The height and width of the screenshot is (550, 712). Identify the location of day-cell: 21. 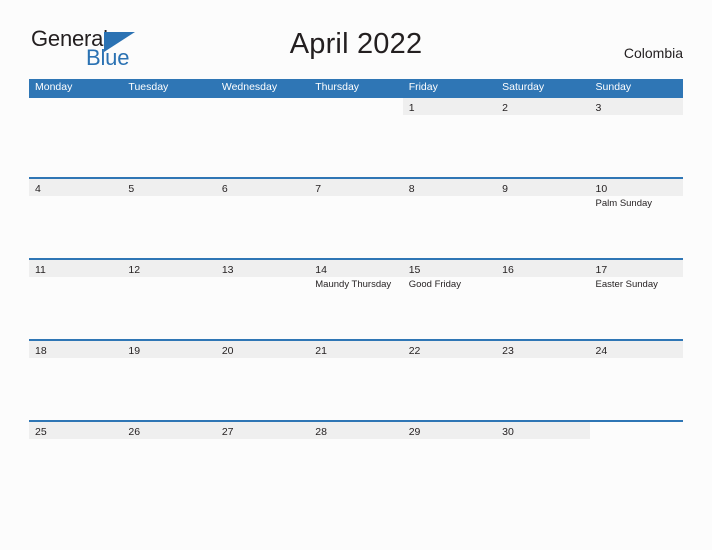
(356, 380).